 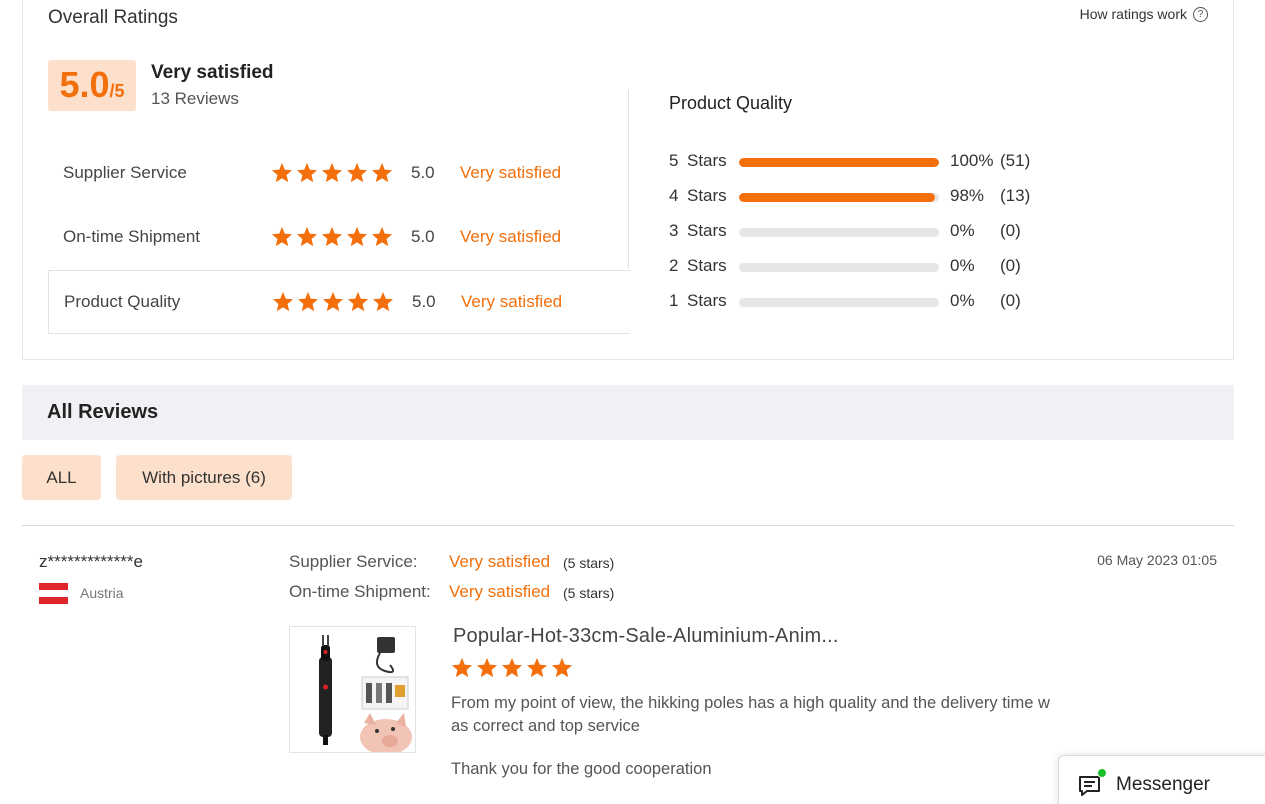 I want to click on category-name: Supplier Service, so click(x=125, y=172).